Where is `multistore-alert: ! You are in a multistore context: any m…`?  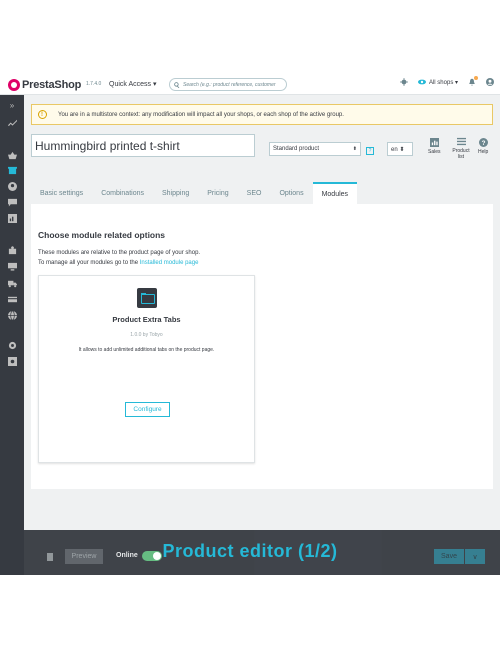
multistore-alert: ! You are in a multistore context: any m… is located at coordinates (262, 114).